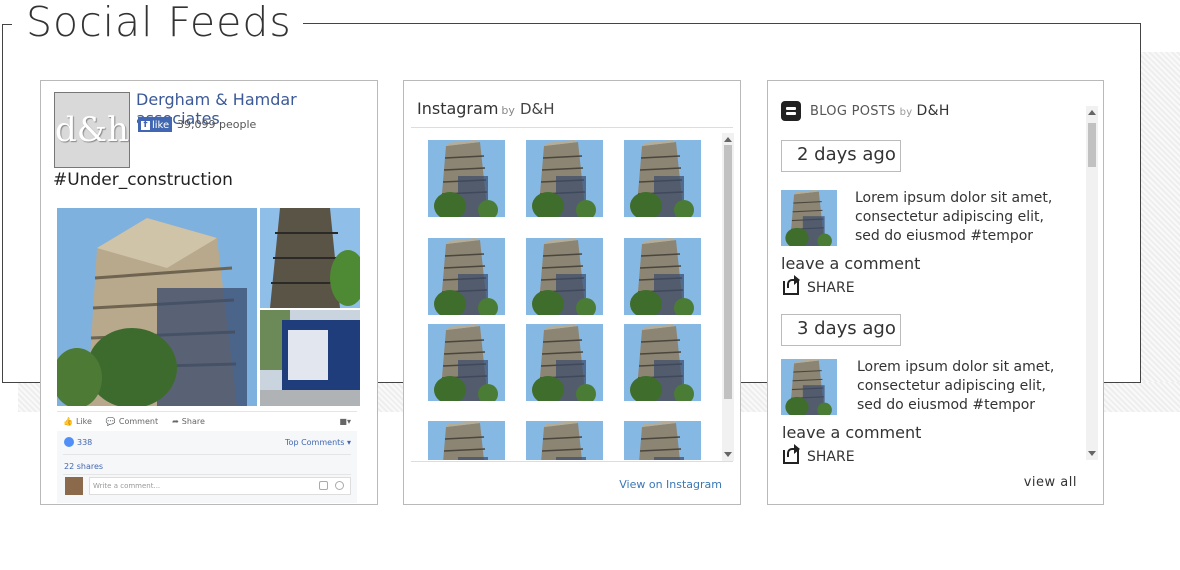 Image resolution: width=1180 pixels, height=570 pixels. I want to click on like-action-label: Like, so click(83, 421).